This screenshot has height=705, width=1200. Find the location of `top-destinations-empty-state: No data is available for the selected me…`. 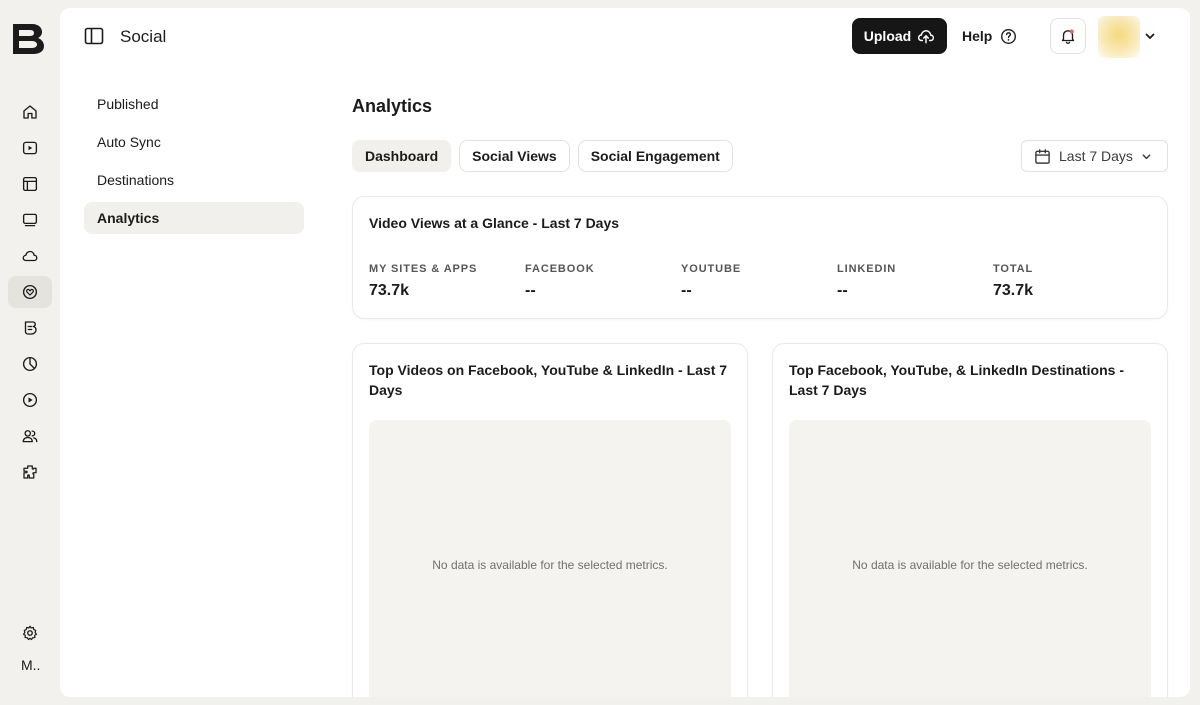

top-destinations-empty-state: No data is available for the selected me… is located at coordinates (970, 558).